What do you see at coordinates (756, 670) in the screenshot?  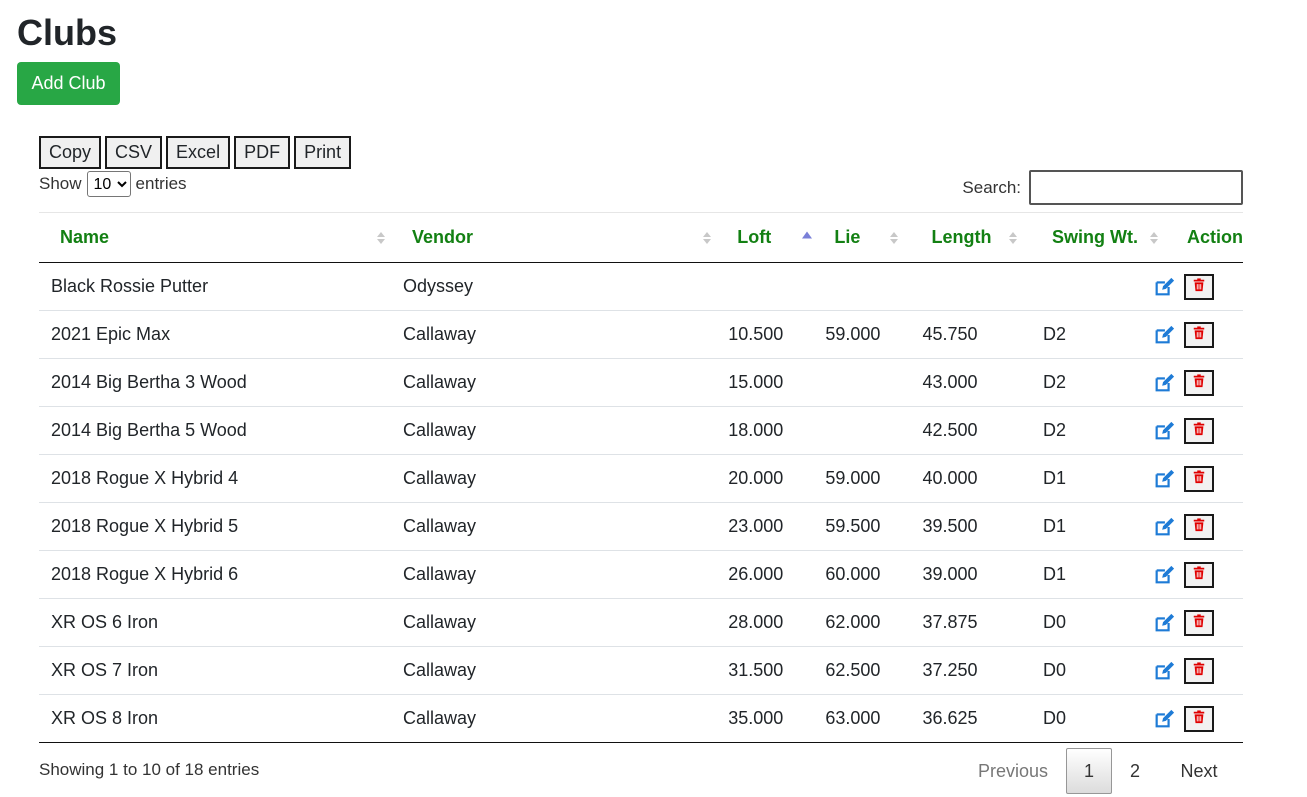 I see `cell-loft: 31.500` at bounding box center [756, 670].